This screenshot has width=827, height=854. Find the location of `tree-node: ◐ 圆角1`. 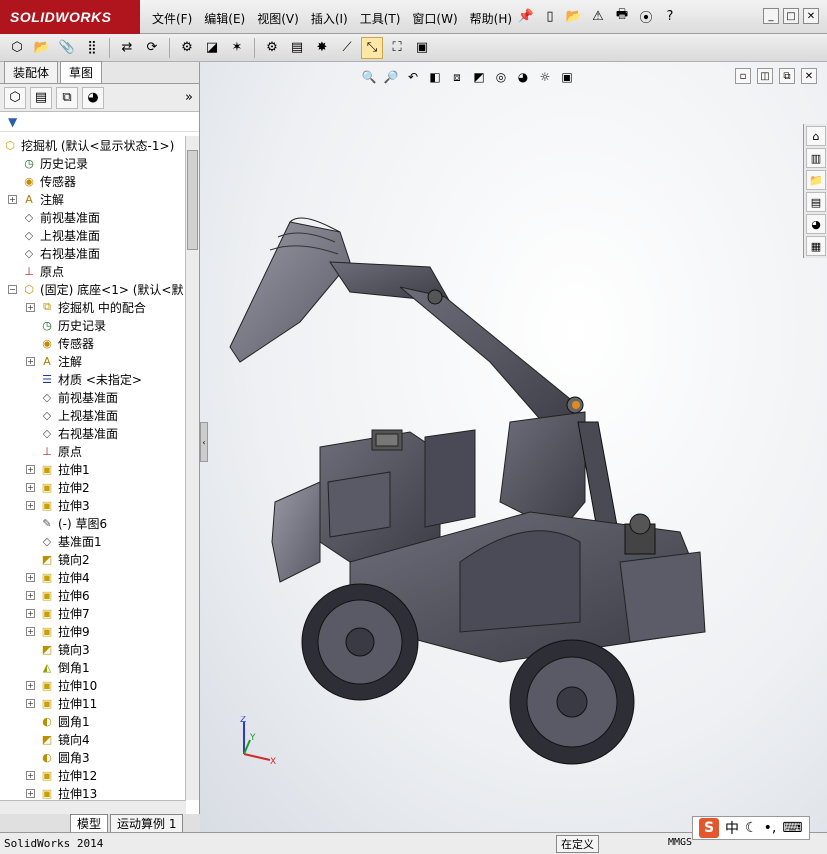

tree-node: ◐ 圆角1 is located at coordinates (93, 721).